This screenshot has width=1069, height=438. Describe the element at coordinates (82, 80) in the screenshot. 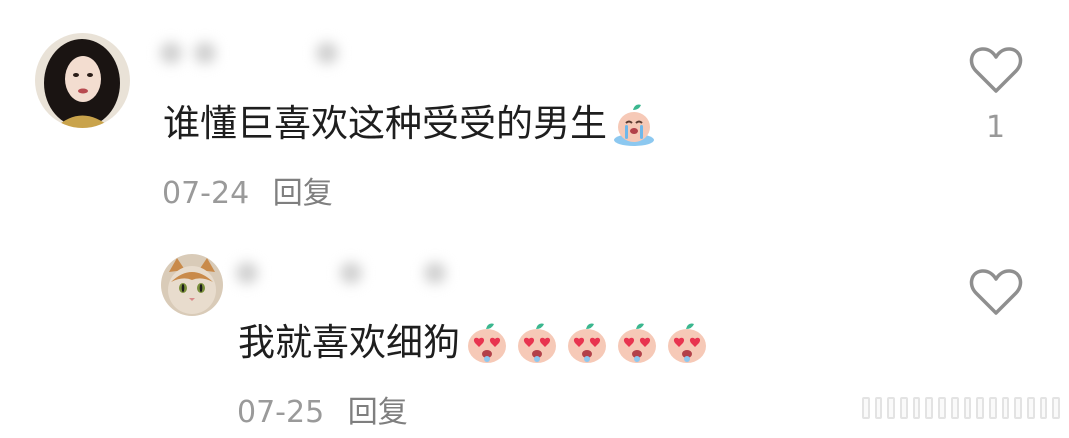

I see `commenter-avatar` at that location.